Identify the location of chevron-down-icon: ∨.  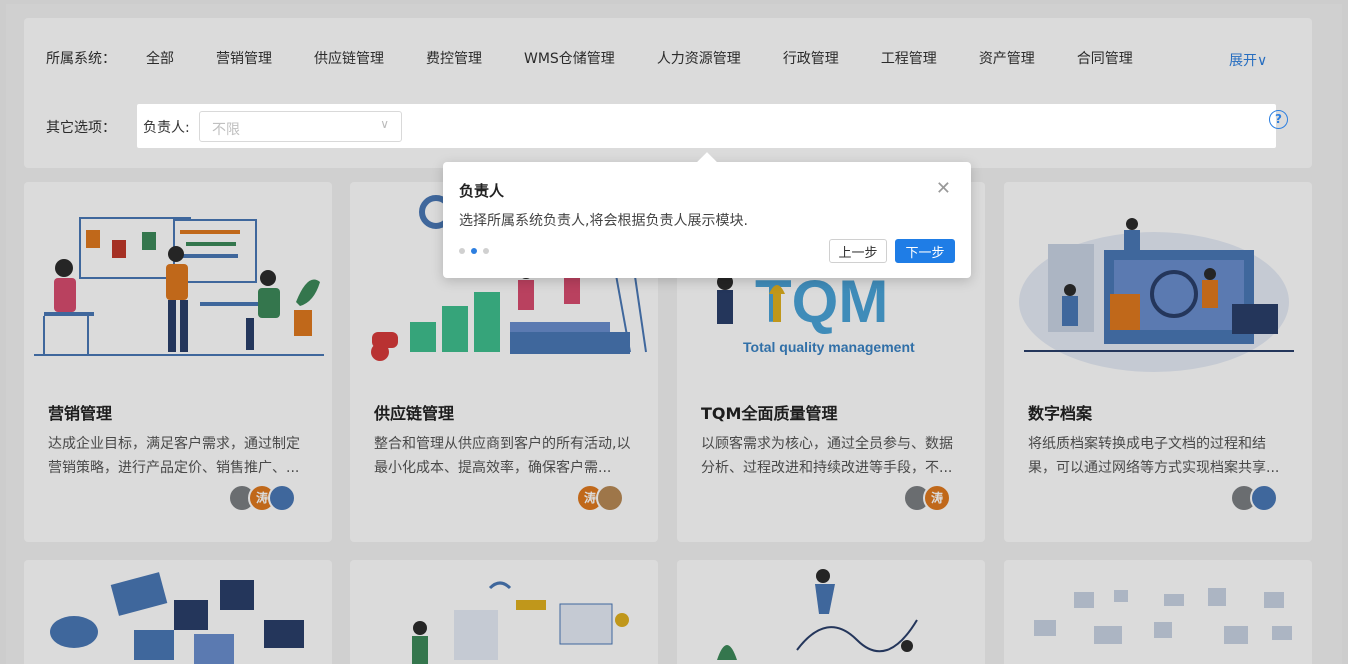
(384, 124).